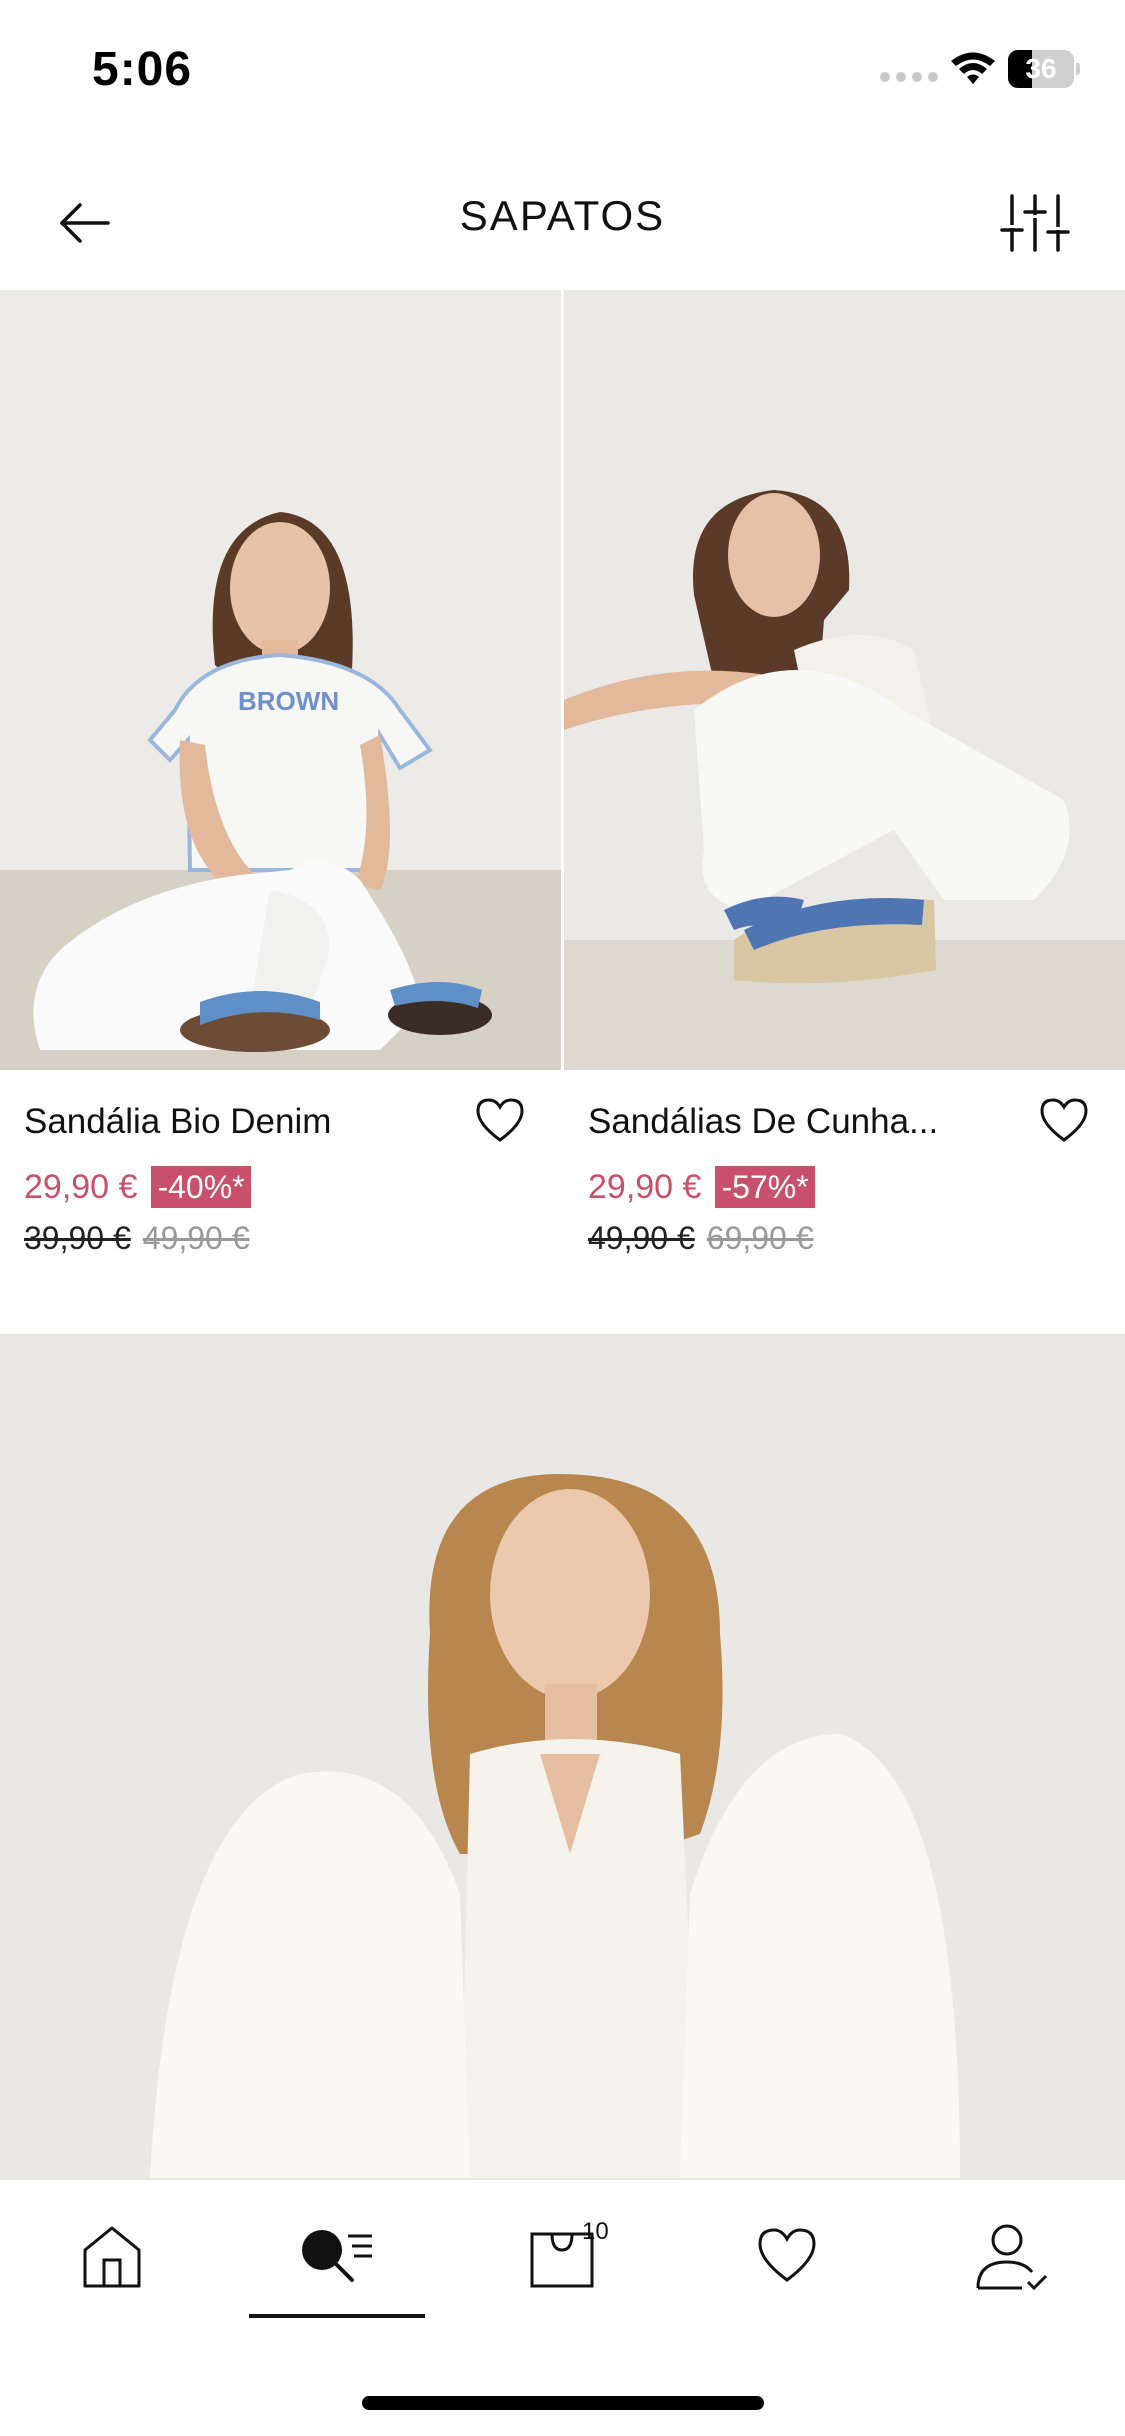  Describe the element at coordinates (909, 77) in the screenshot. I see `cellular-signal-icon` at that location.